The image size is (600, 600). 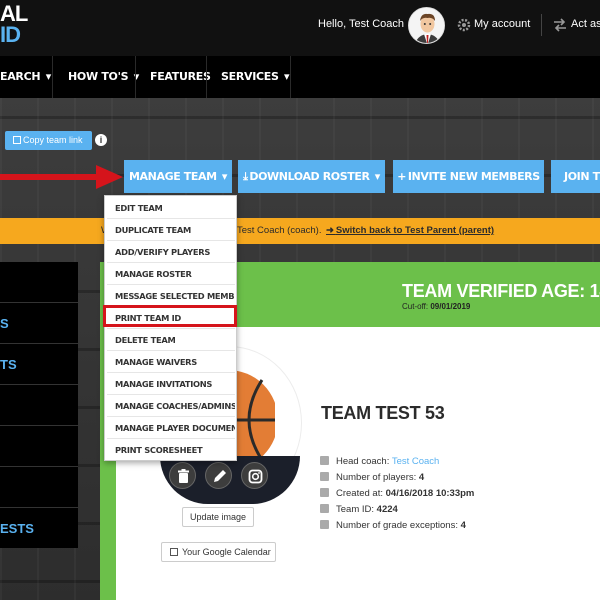 I want to click on menu-item-add-verify-players: ADD/VERIFY PLAYERS, so click(x=171, y=252).